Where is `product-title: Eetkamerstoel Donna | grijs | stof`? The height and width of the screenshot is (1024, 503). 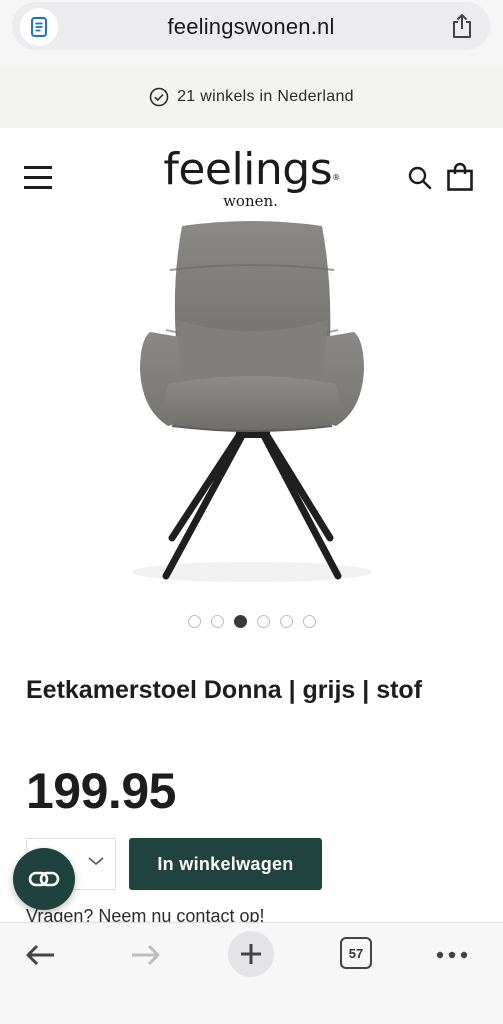 product-title: Eetkamerstoel Donna | grijs | stof is located at coordinates (224, 690).